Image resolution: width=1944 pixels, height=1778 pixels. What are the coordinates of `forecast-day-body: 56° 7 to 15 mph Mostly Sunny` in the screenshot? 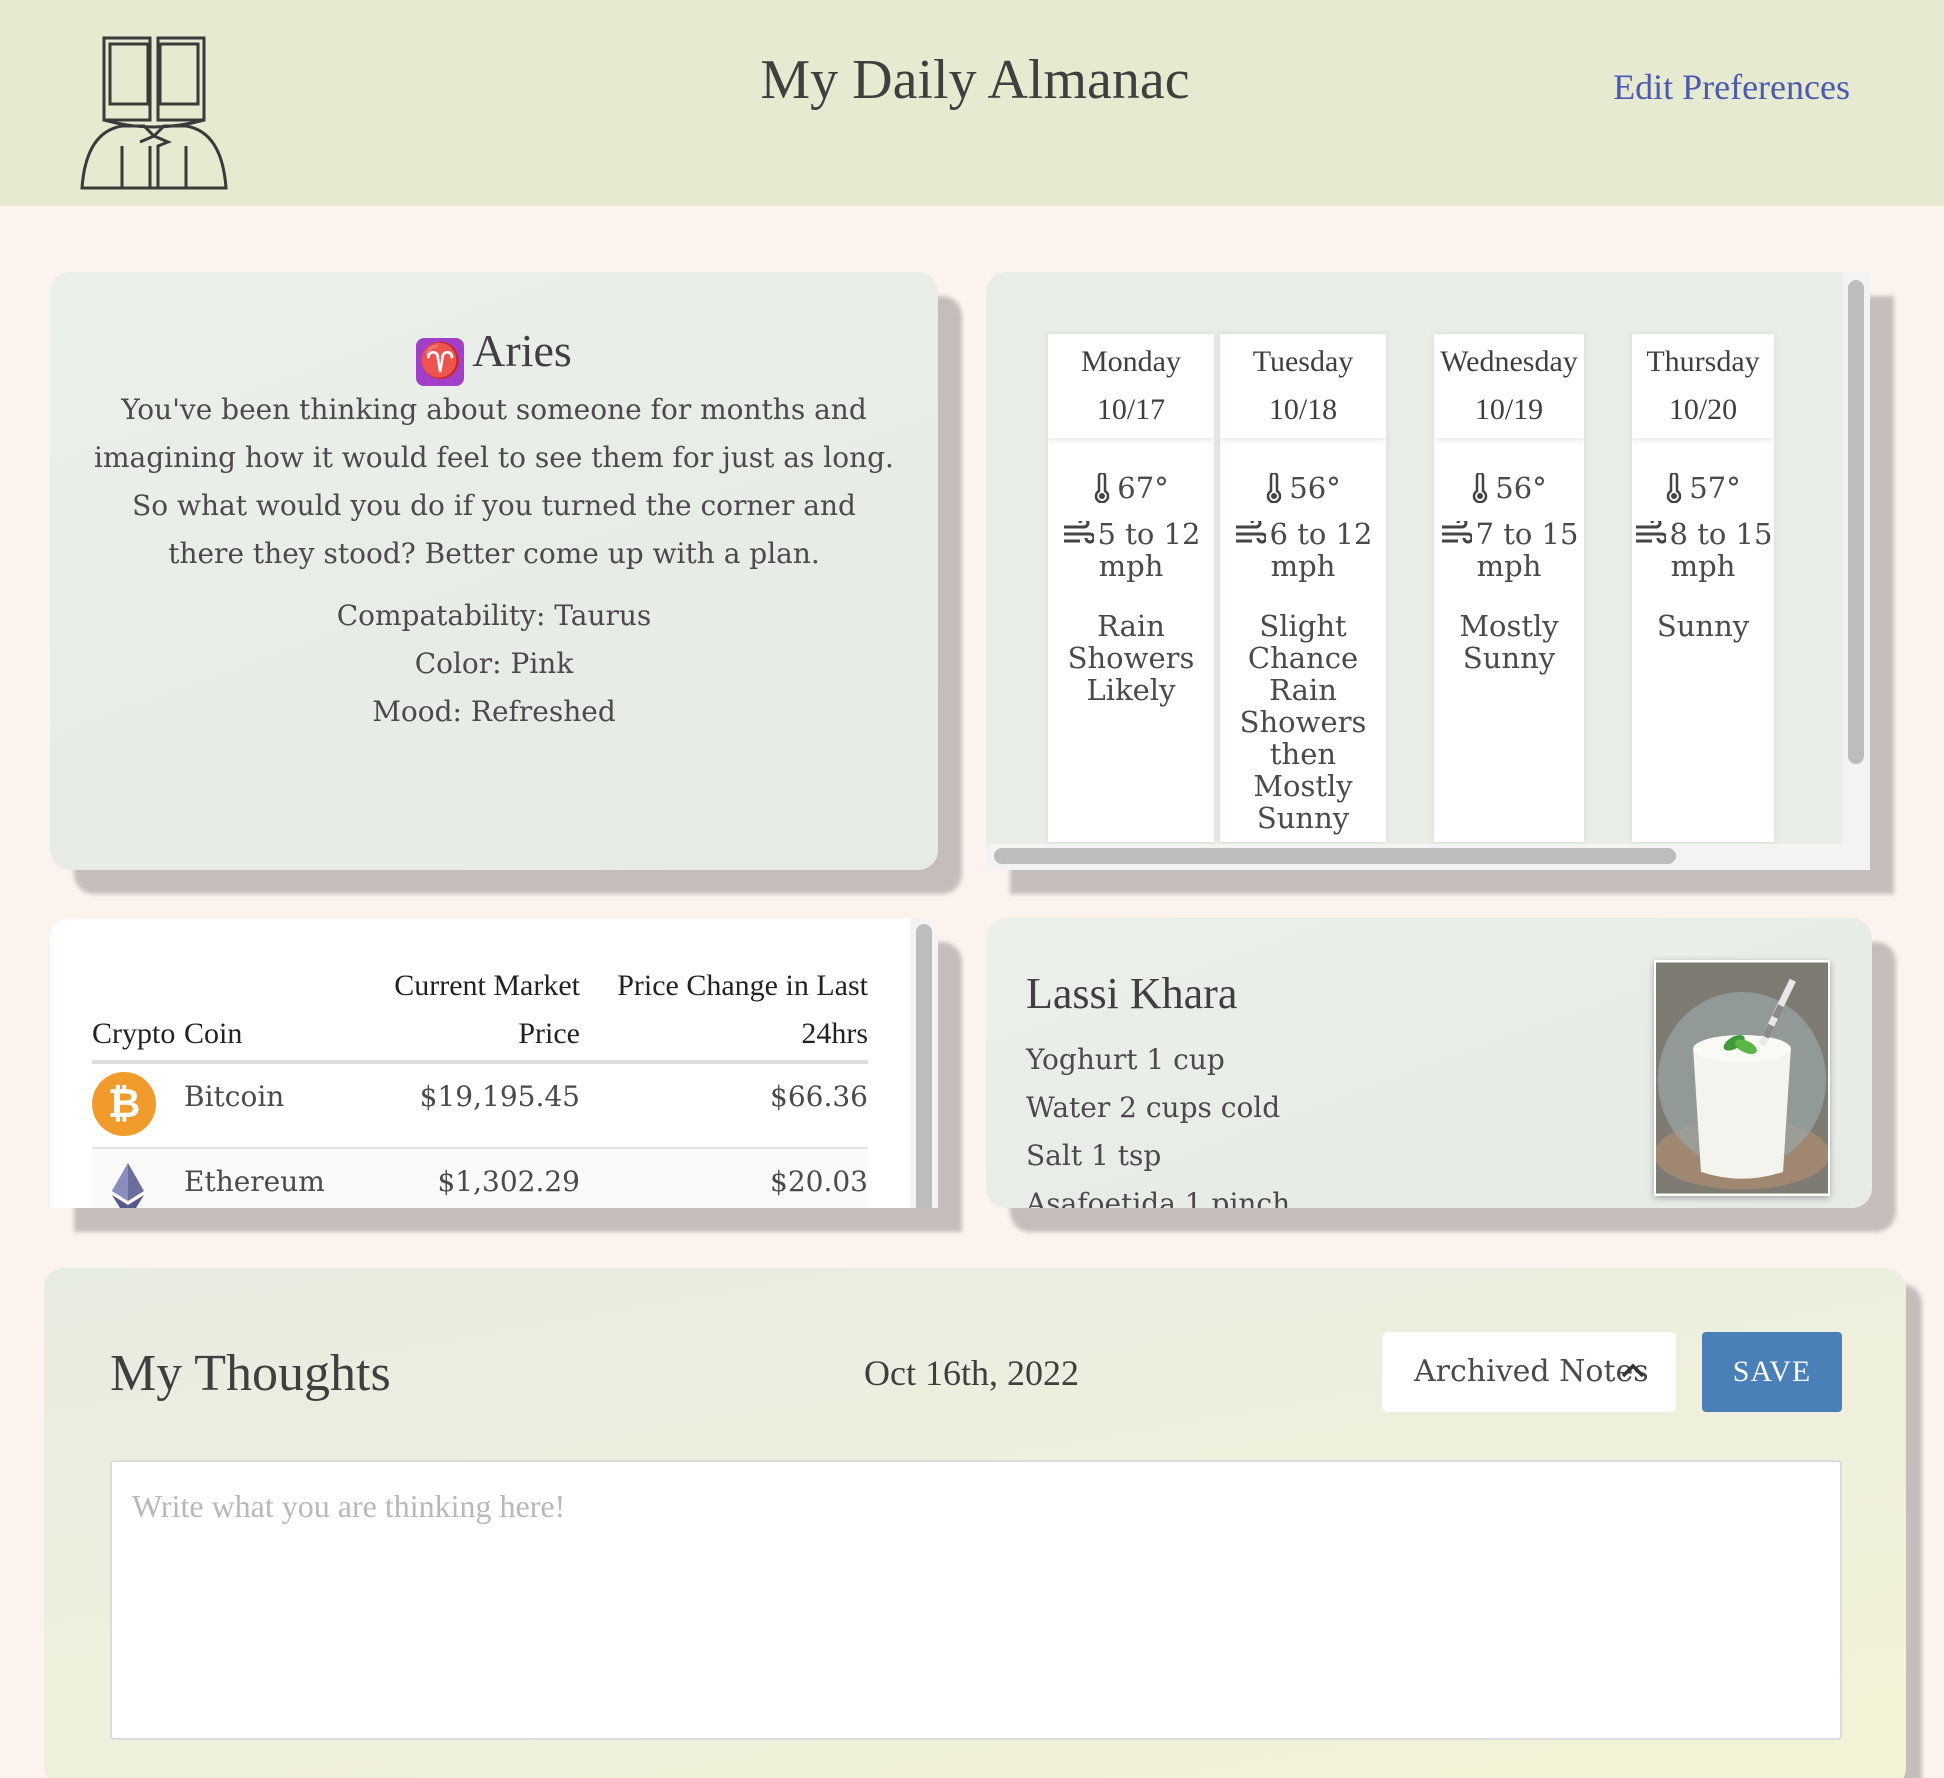 It's located at (1509, 556).